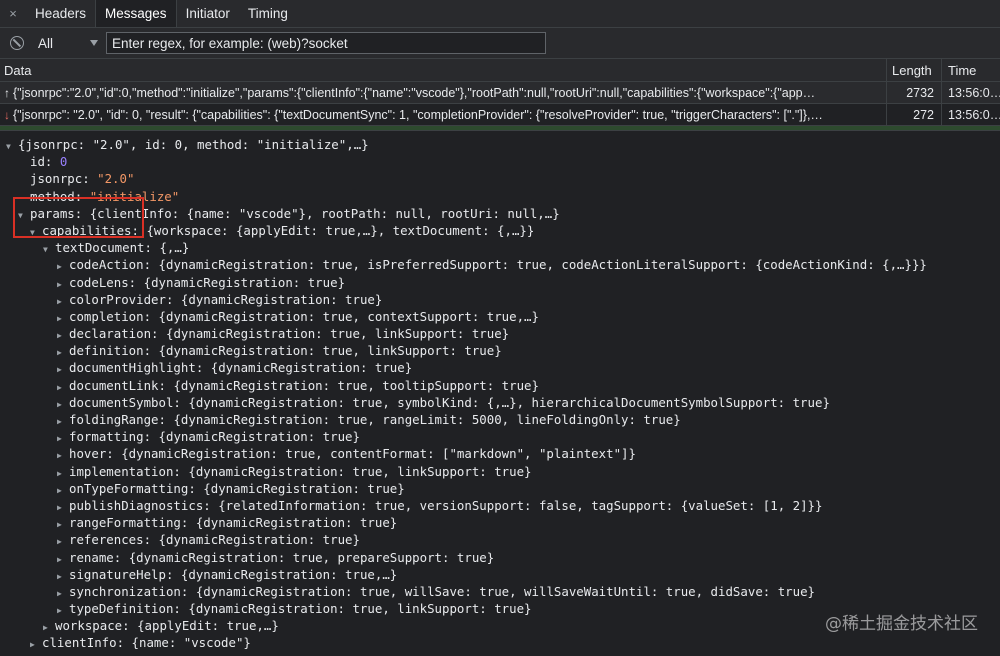 This screenshot has height=656, width=1000. What do you see at coordinates (7, 92) in the screenshot?
I see `sent-arrow-icon: ↑` at bounding box center [7, 92].